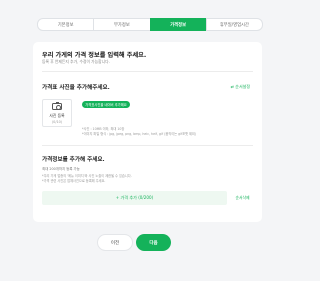 The image size is (320, 281). What do you see at coordinates (94, 55) in the screenshot?
I see `page-title: 우리 가게의 가격 정보를 입력해 주세요.` at bounding box center [94, 55].